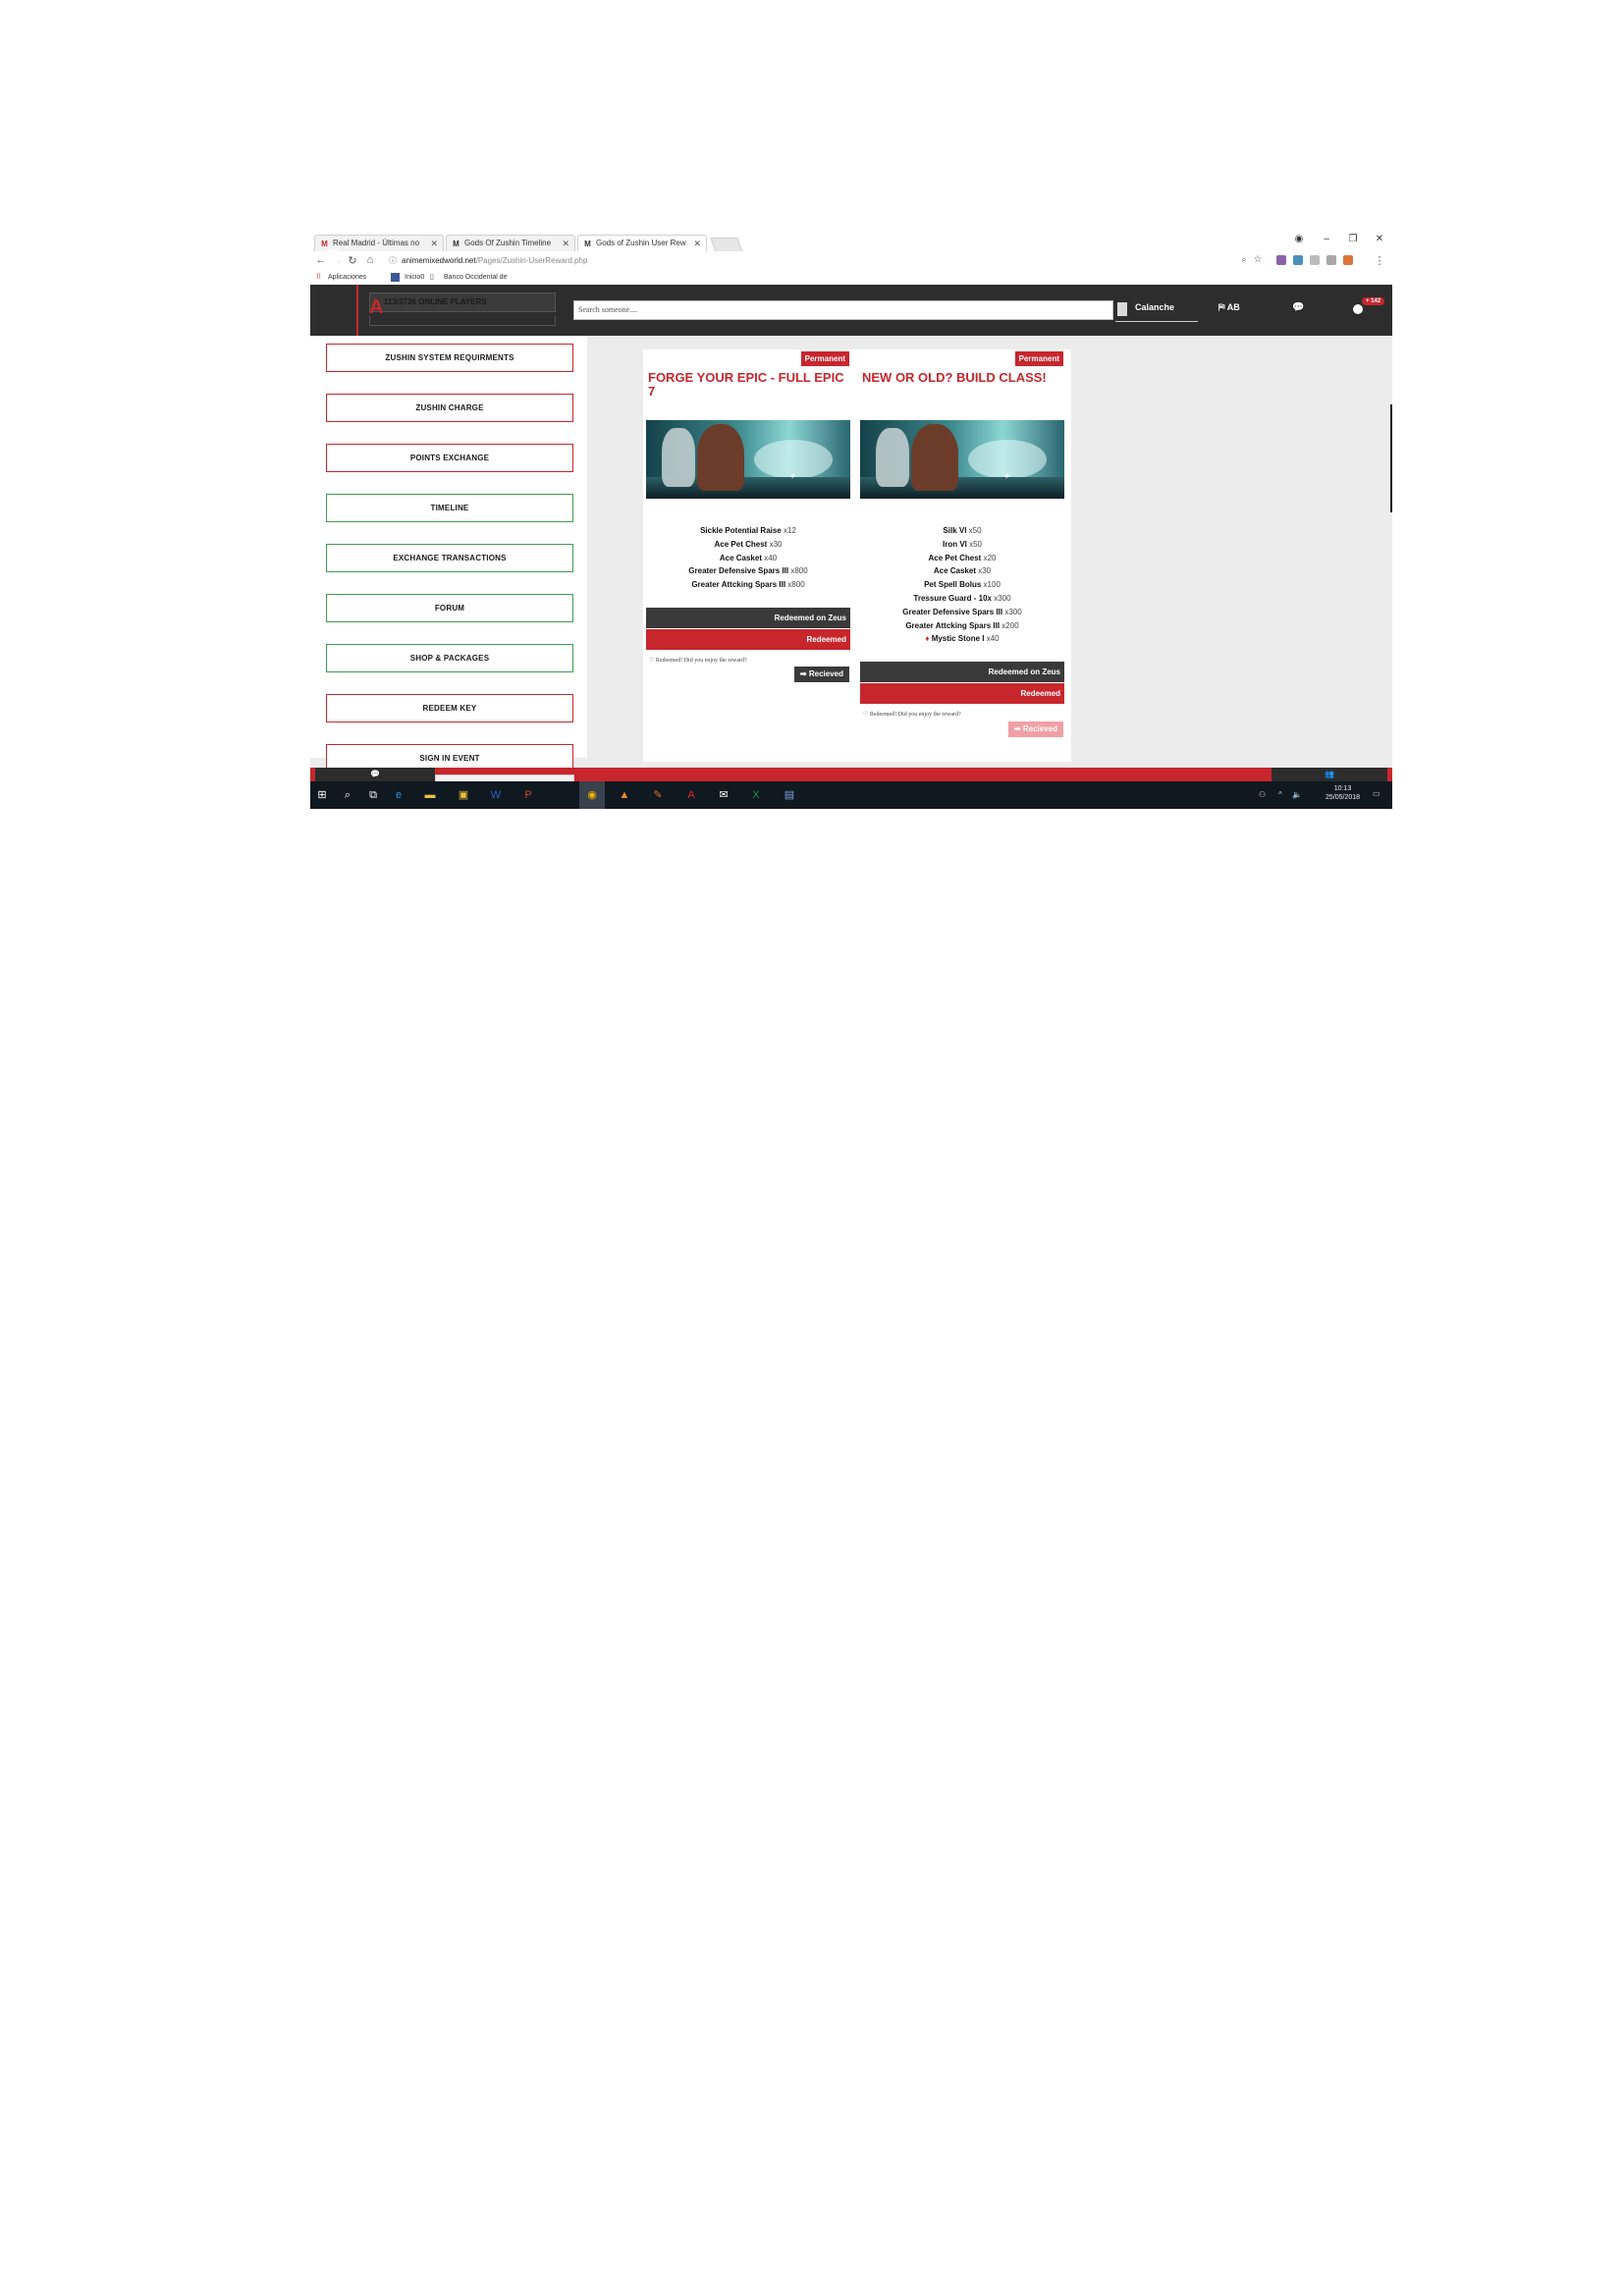  What do you see at coordinates (449, 708) in the screenshot?
I see `sidebar-item-redeem-key: REDEEM KEY` at bounding box center [449, 708].